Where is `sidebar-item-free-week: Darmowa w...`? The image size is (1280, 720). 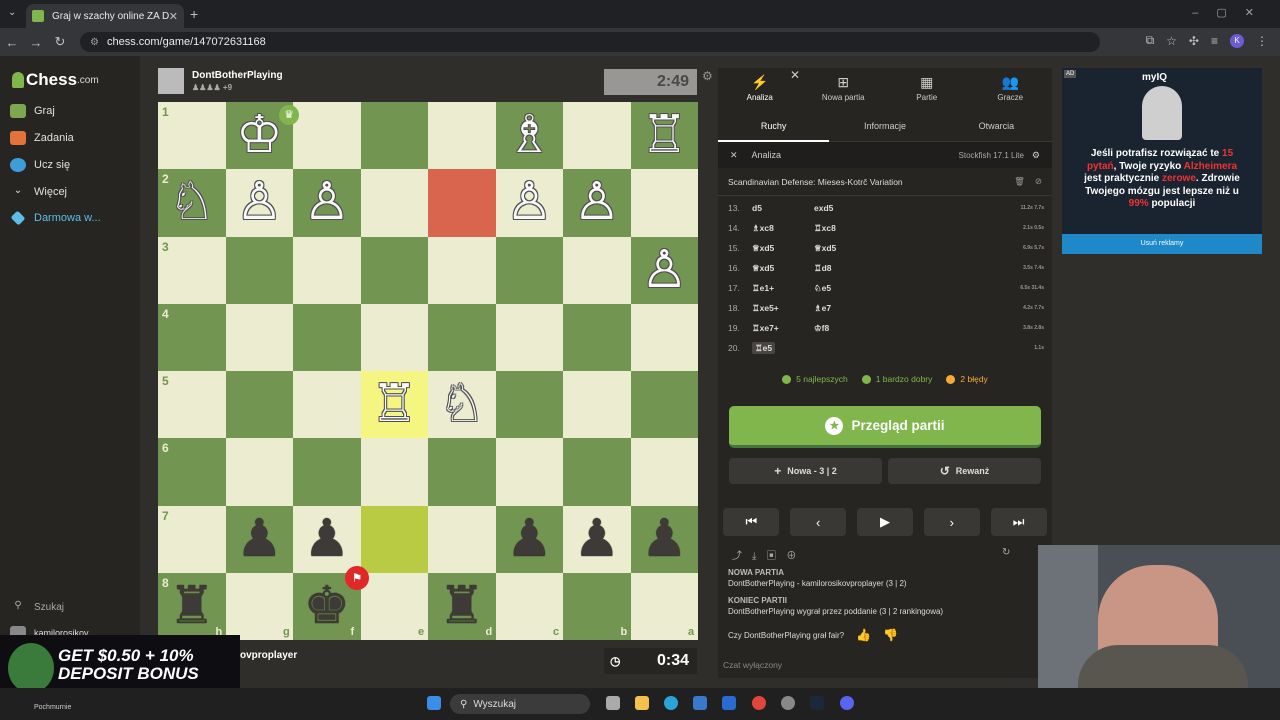
sidebar-item-free-week: Darmowa w... is located at coordinates (55, 218).